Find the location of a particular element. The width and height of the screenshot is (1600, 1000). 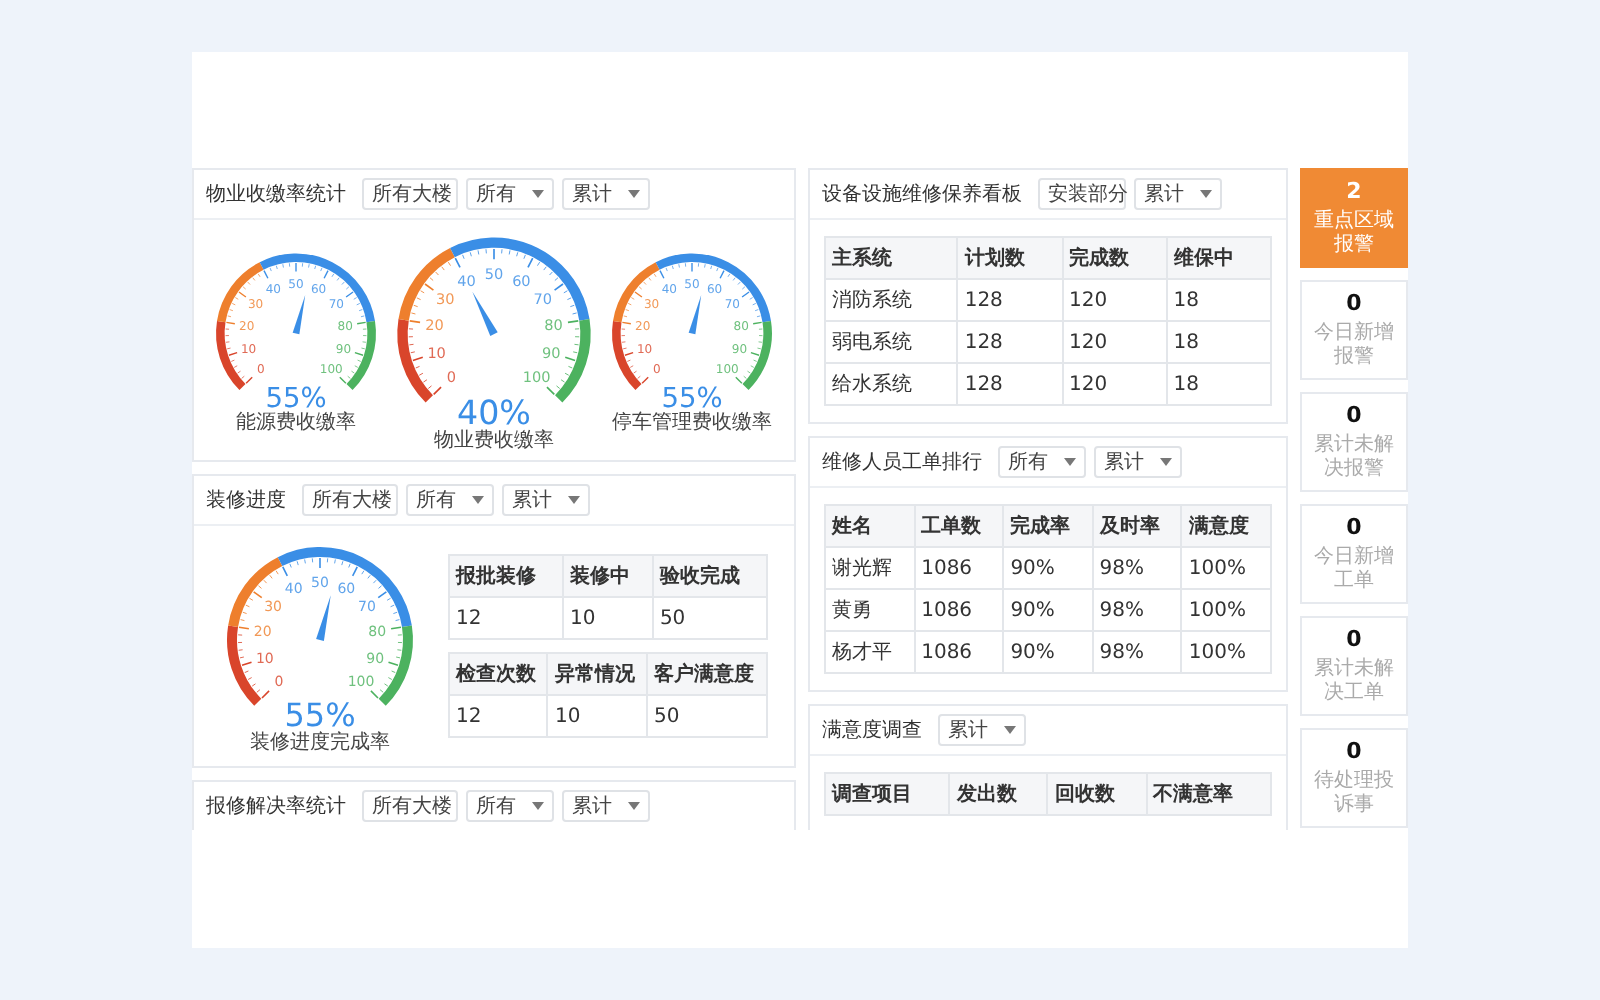

table-cell: 弱电系统 is located at coordinates (891, 342).